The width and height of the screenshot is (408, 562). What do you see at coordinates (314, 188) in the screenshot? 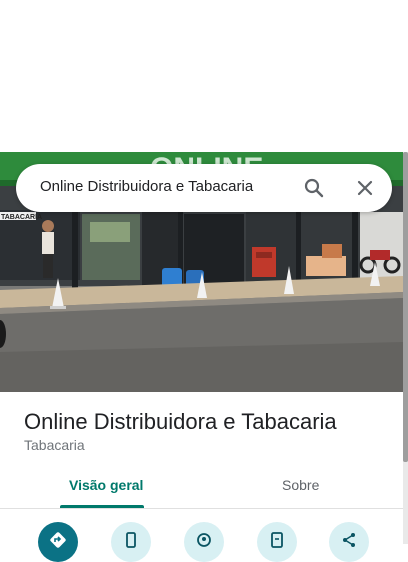
I see `search-icon` at bounding box center [314, 188].